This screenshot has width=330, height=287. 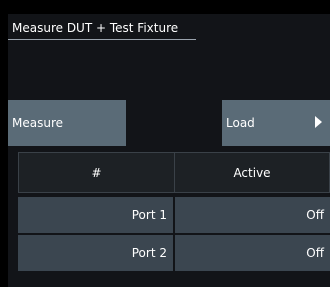 What do you see at coordinates (252, 215) in the screenshot?
I see `port-1-active-cell: Off` at bounding box center [252, 215].